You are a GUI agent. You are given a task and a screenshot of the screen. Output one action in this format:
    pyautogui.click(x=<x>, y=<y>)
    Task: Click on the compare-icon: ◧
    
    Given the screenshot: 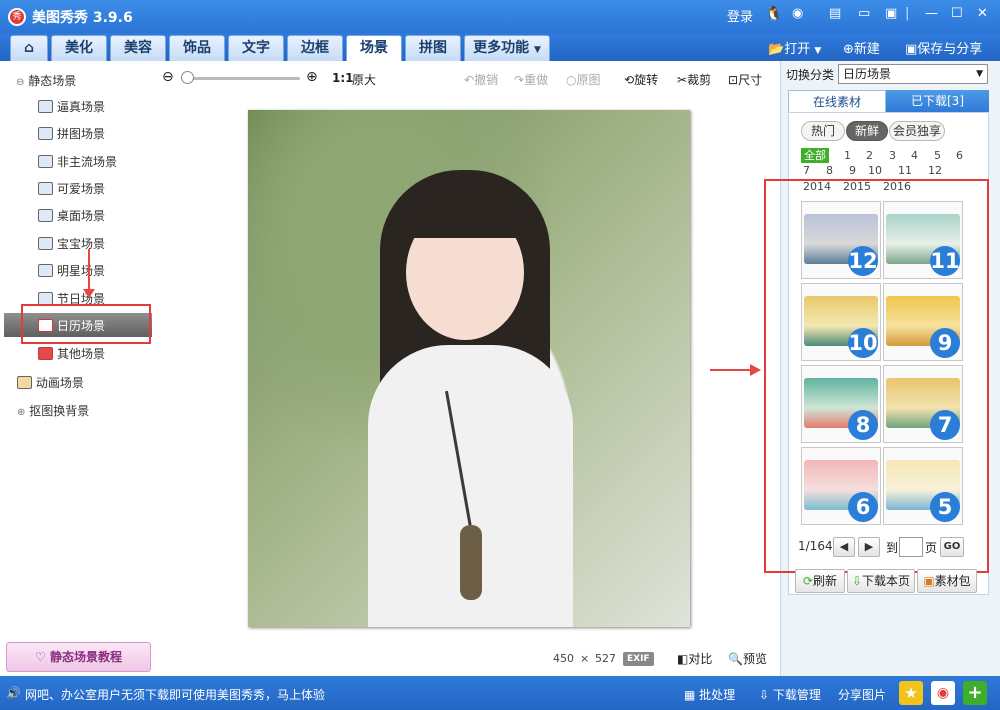 What is the action you would take?
    pyautogui.click(x=683, y=659)
    